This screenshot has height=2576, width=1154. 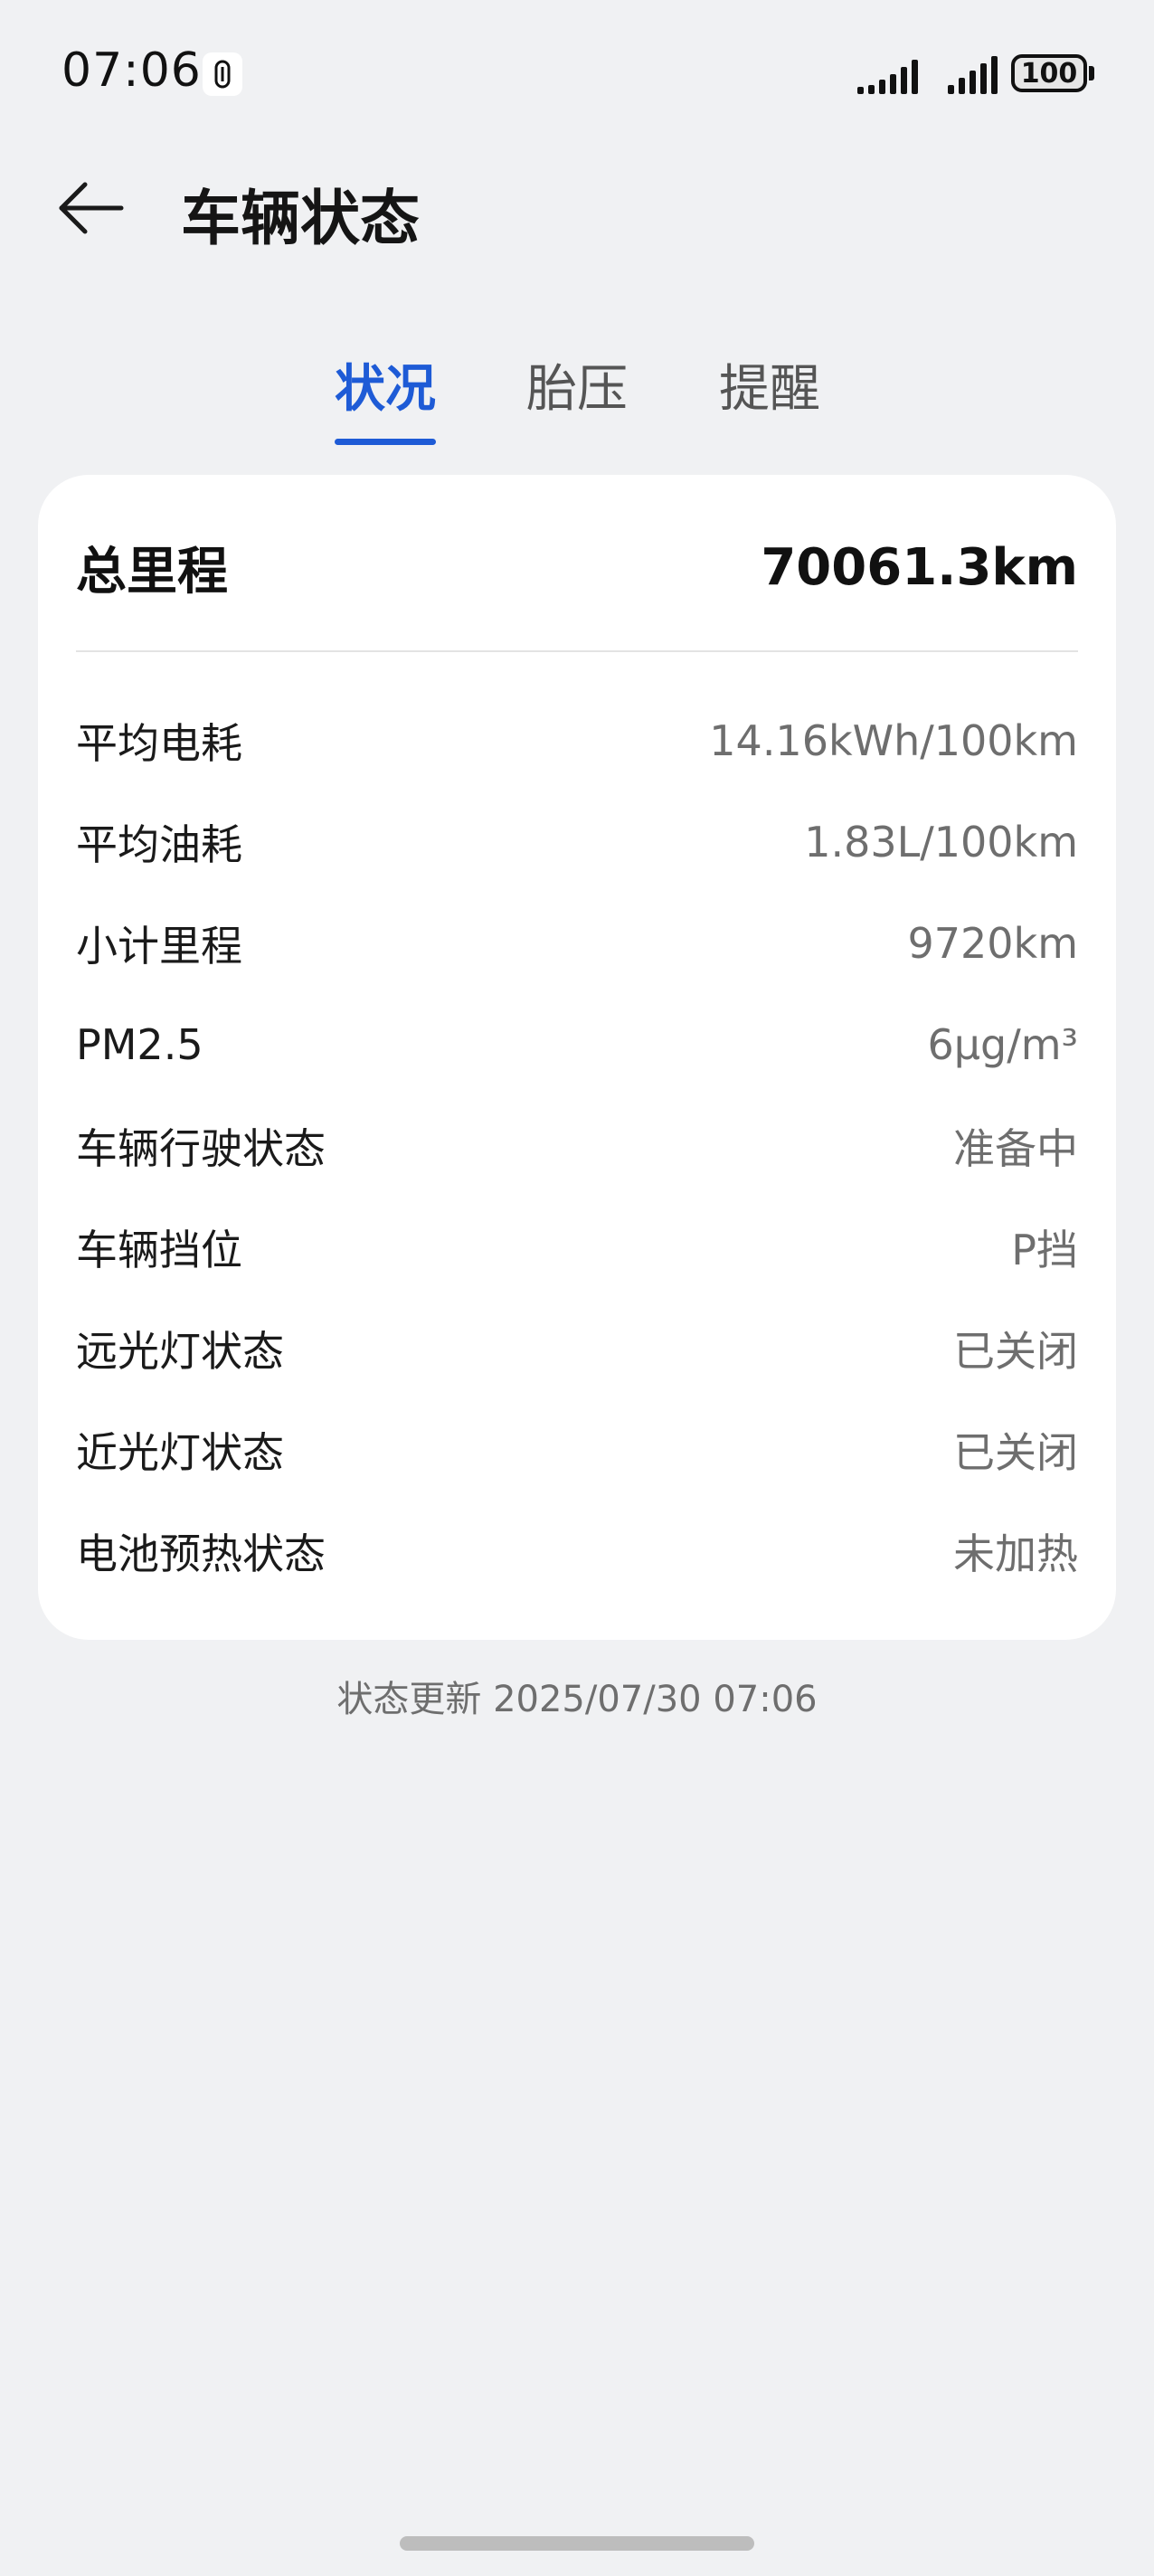 What do you see at coordinates (577, 944) in the screenshot?
I see `list-item: 小计里程 9720km` at bounding box center [577, 944].